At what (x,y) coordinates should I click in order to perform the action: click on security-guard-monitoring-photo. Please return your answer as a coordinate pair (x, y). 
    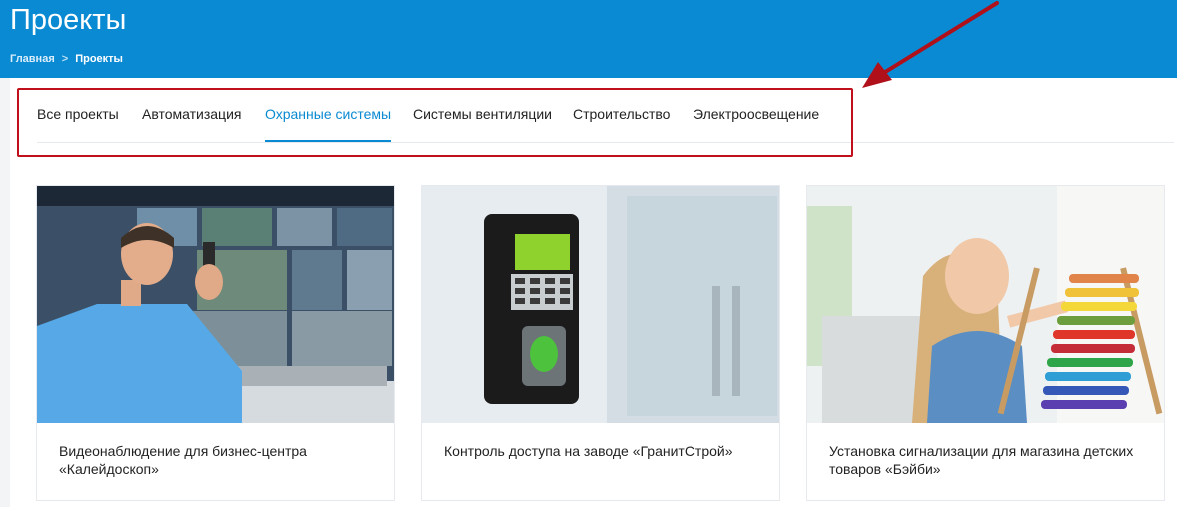
    Looking at the image, I should click on (215, 304).